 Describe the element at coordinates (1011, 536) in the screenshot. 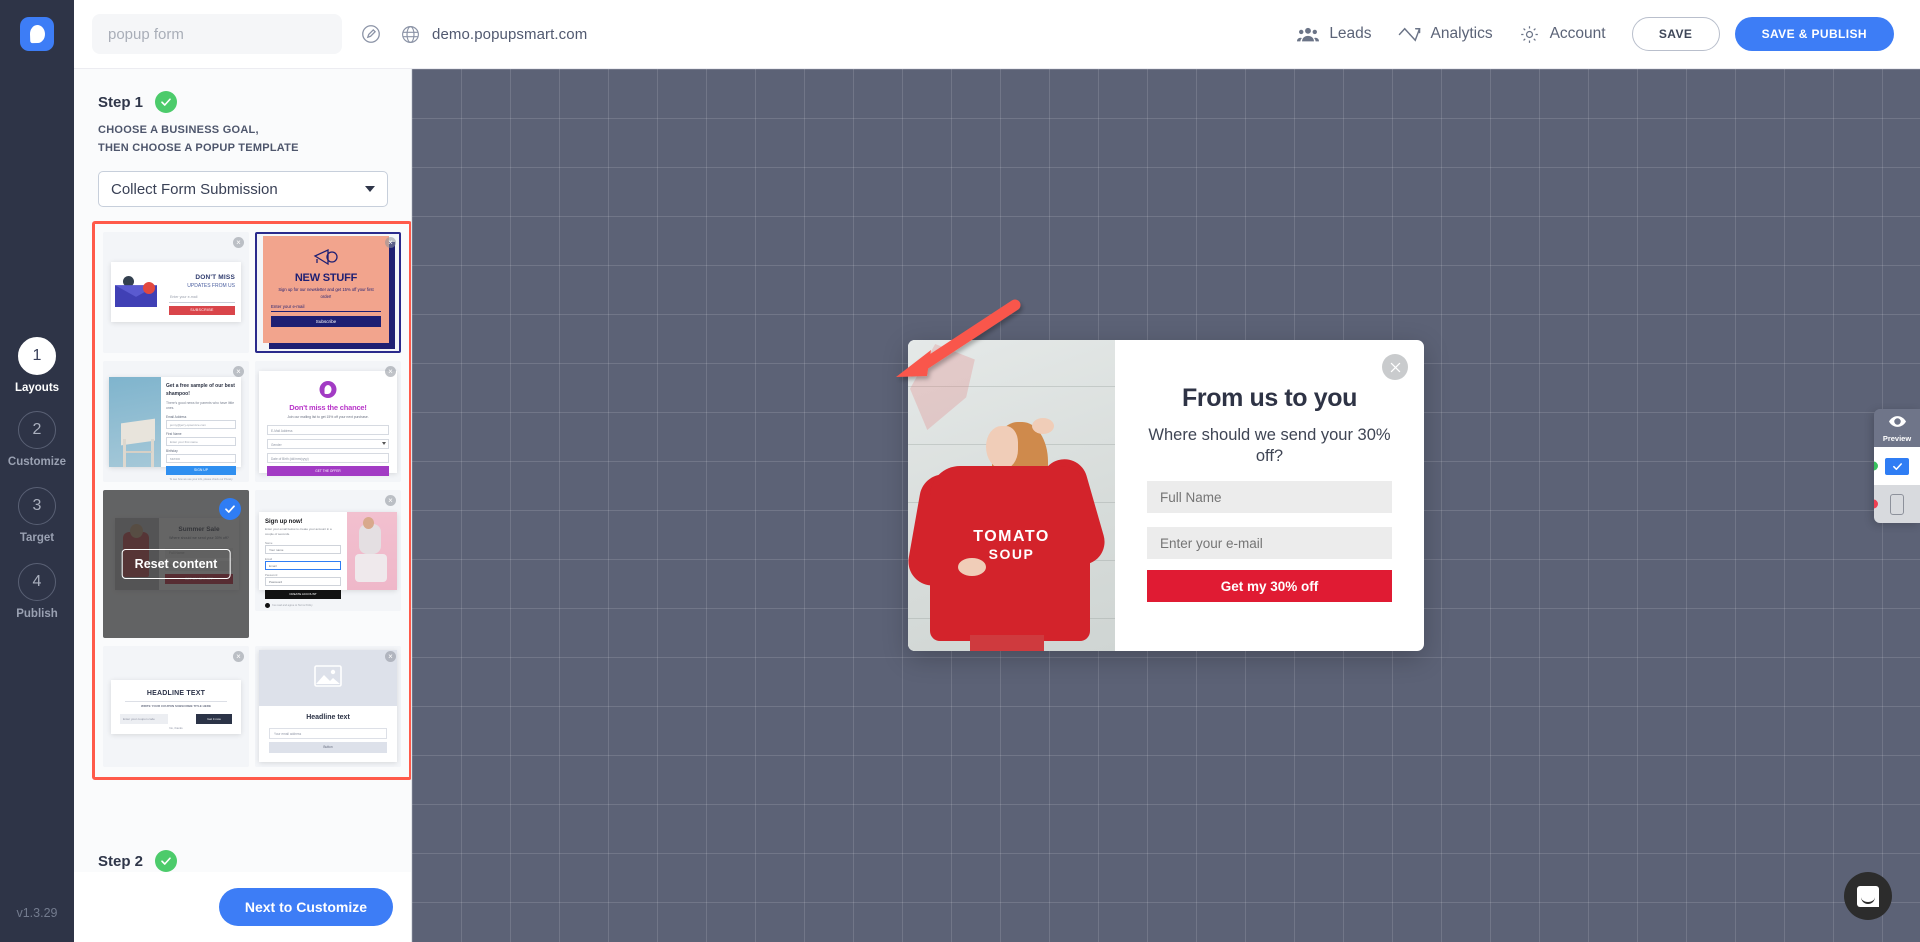

I see `popup-image-text-line1: TOMATO` at that location.